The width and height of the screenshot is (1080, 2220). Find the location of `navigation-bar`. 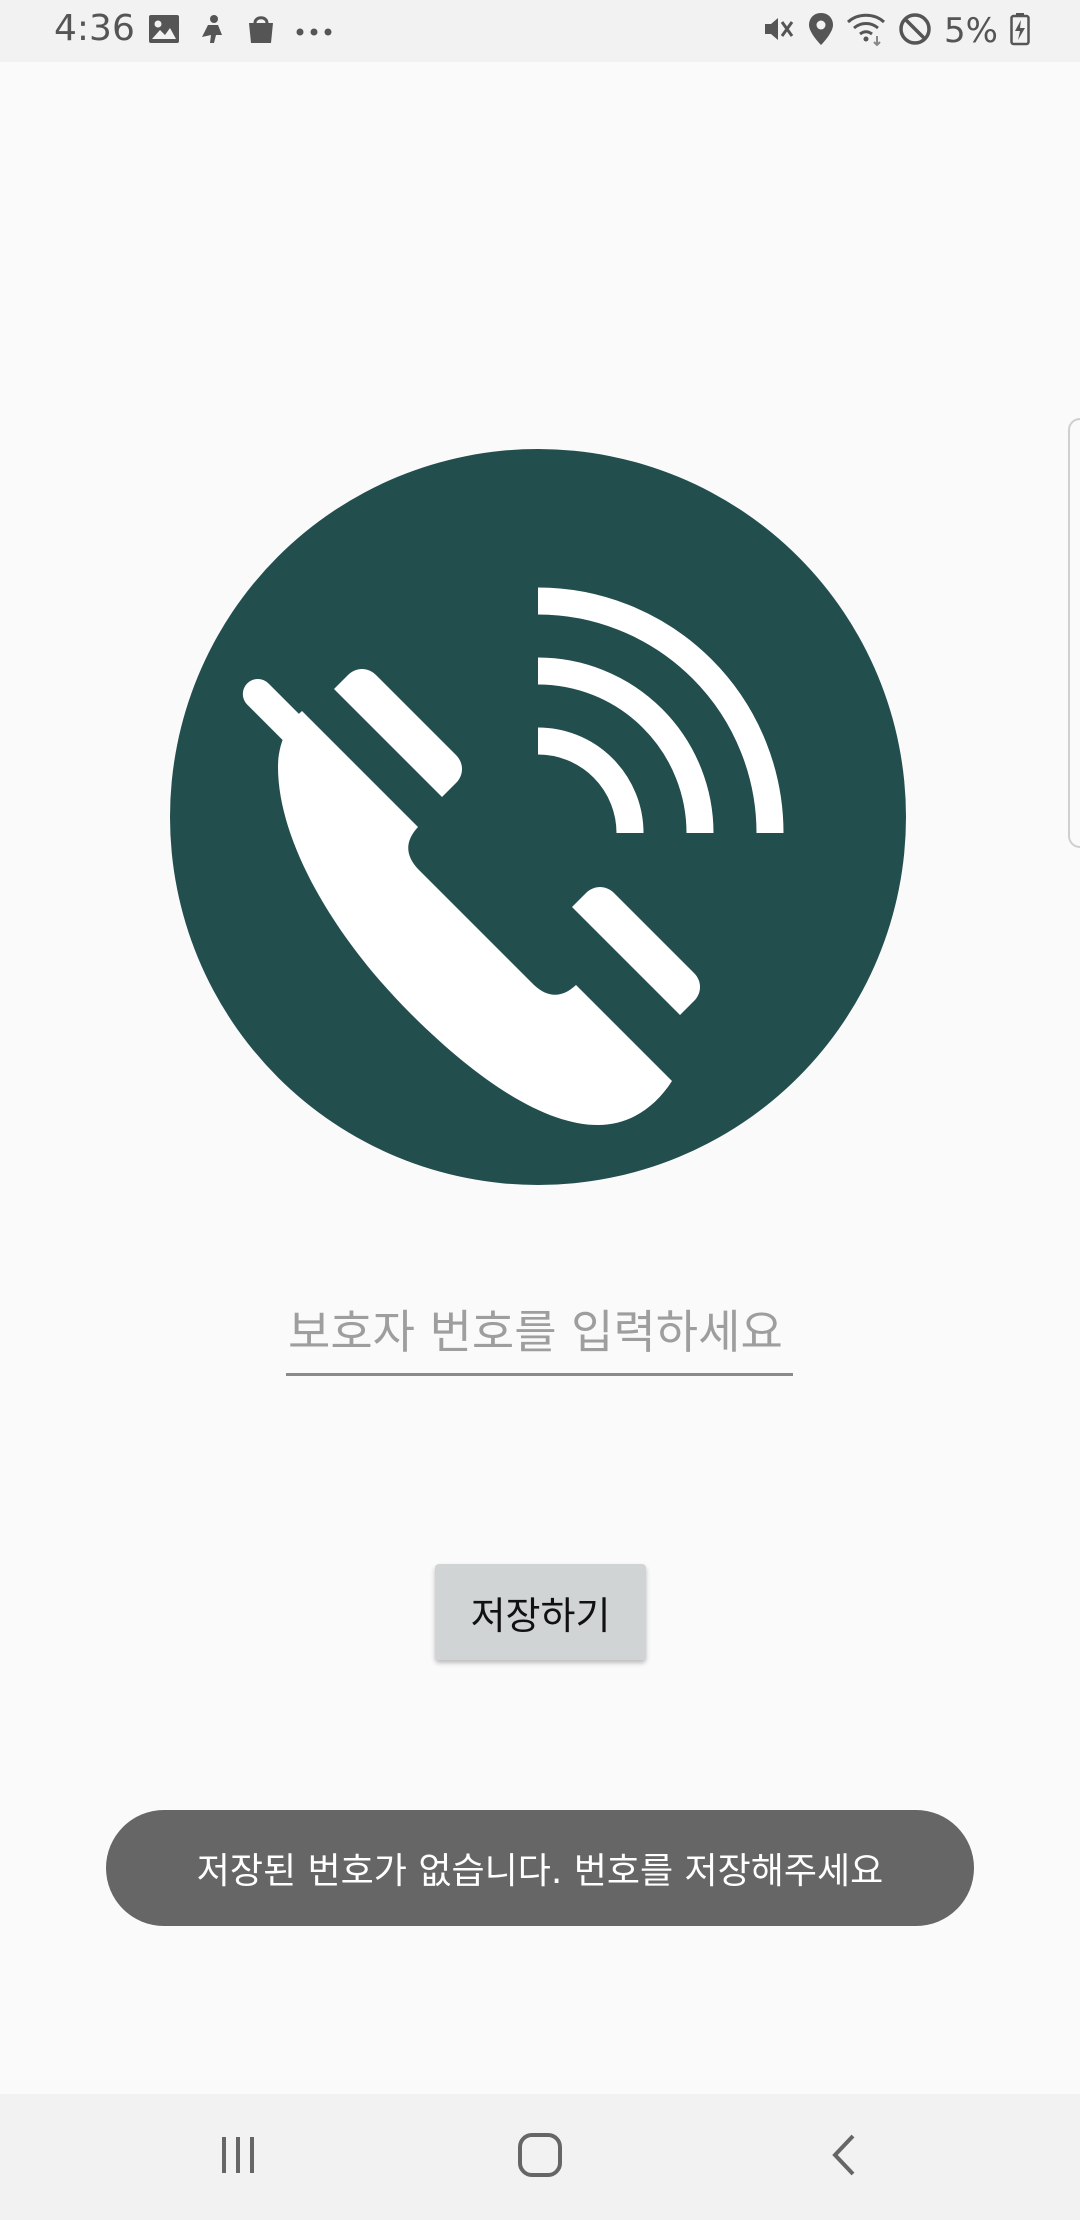

navigation-bar is located at coordinates (540, 2157).